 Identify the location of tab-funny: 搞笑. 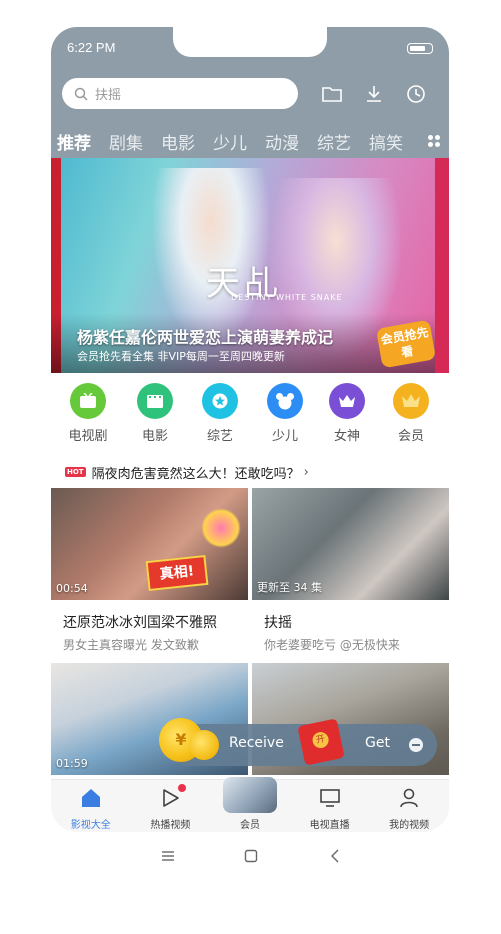
(386, 141).